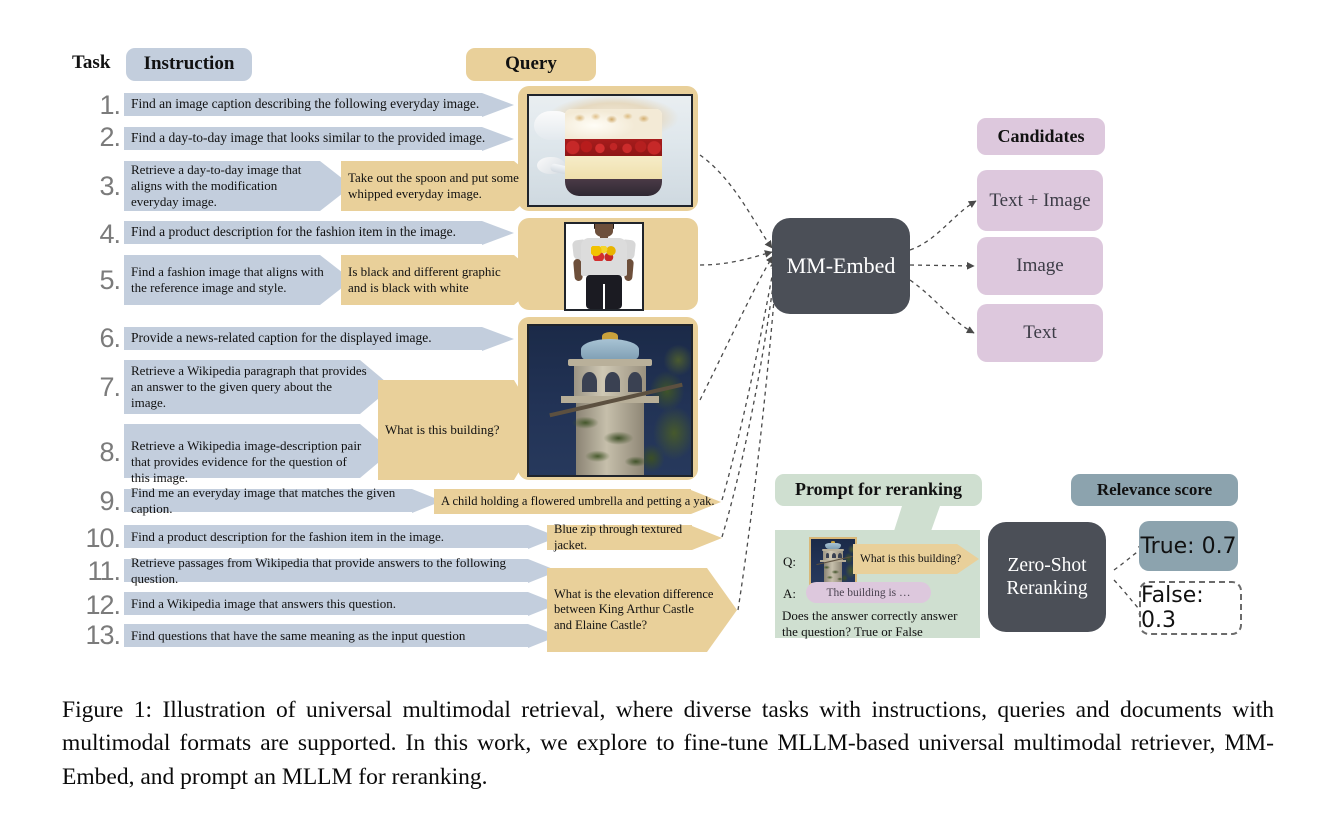  What do you see at coordinates (1040, 333) in the screenshot?
I see `candidate-text: Text` at bounding box center [1040, 333].